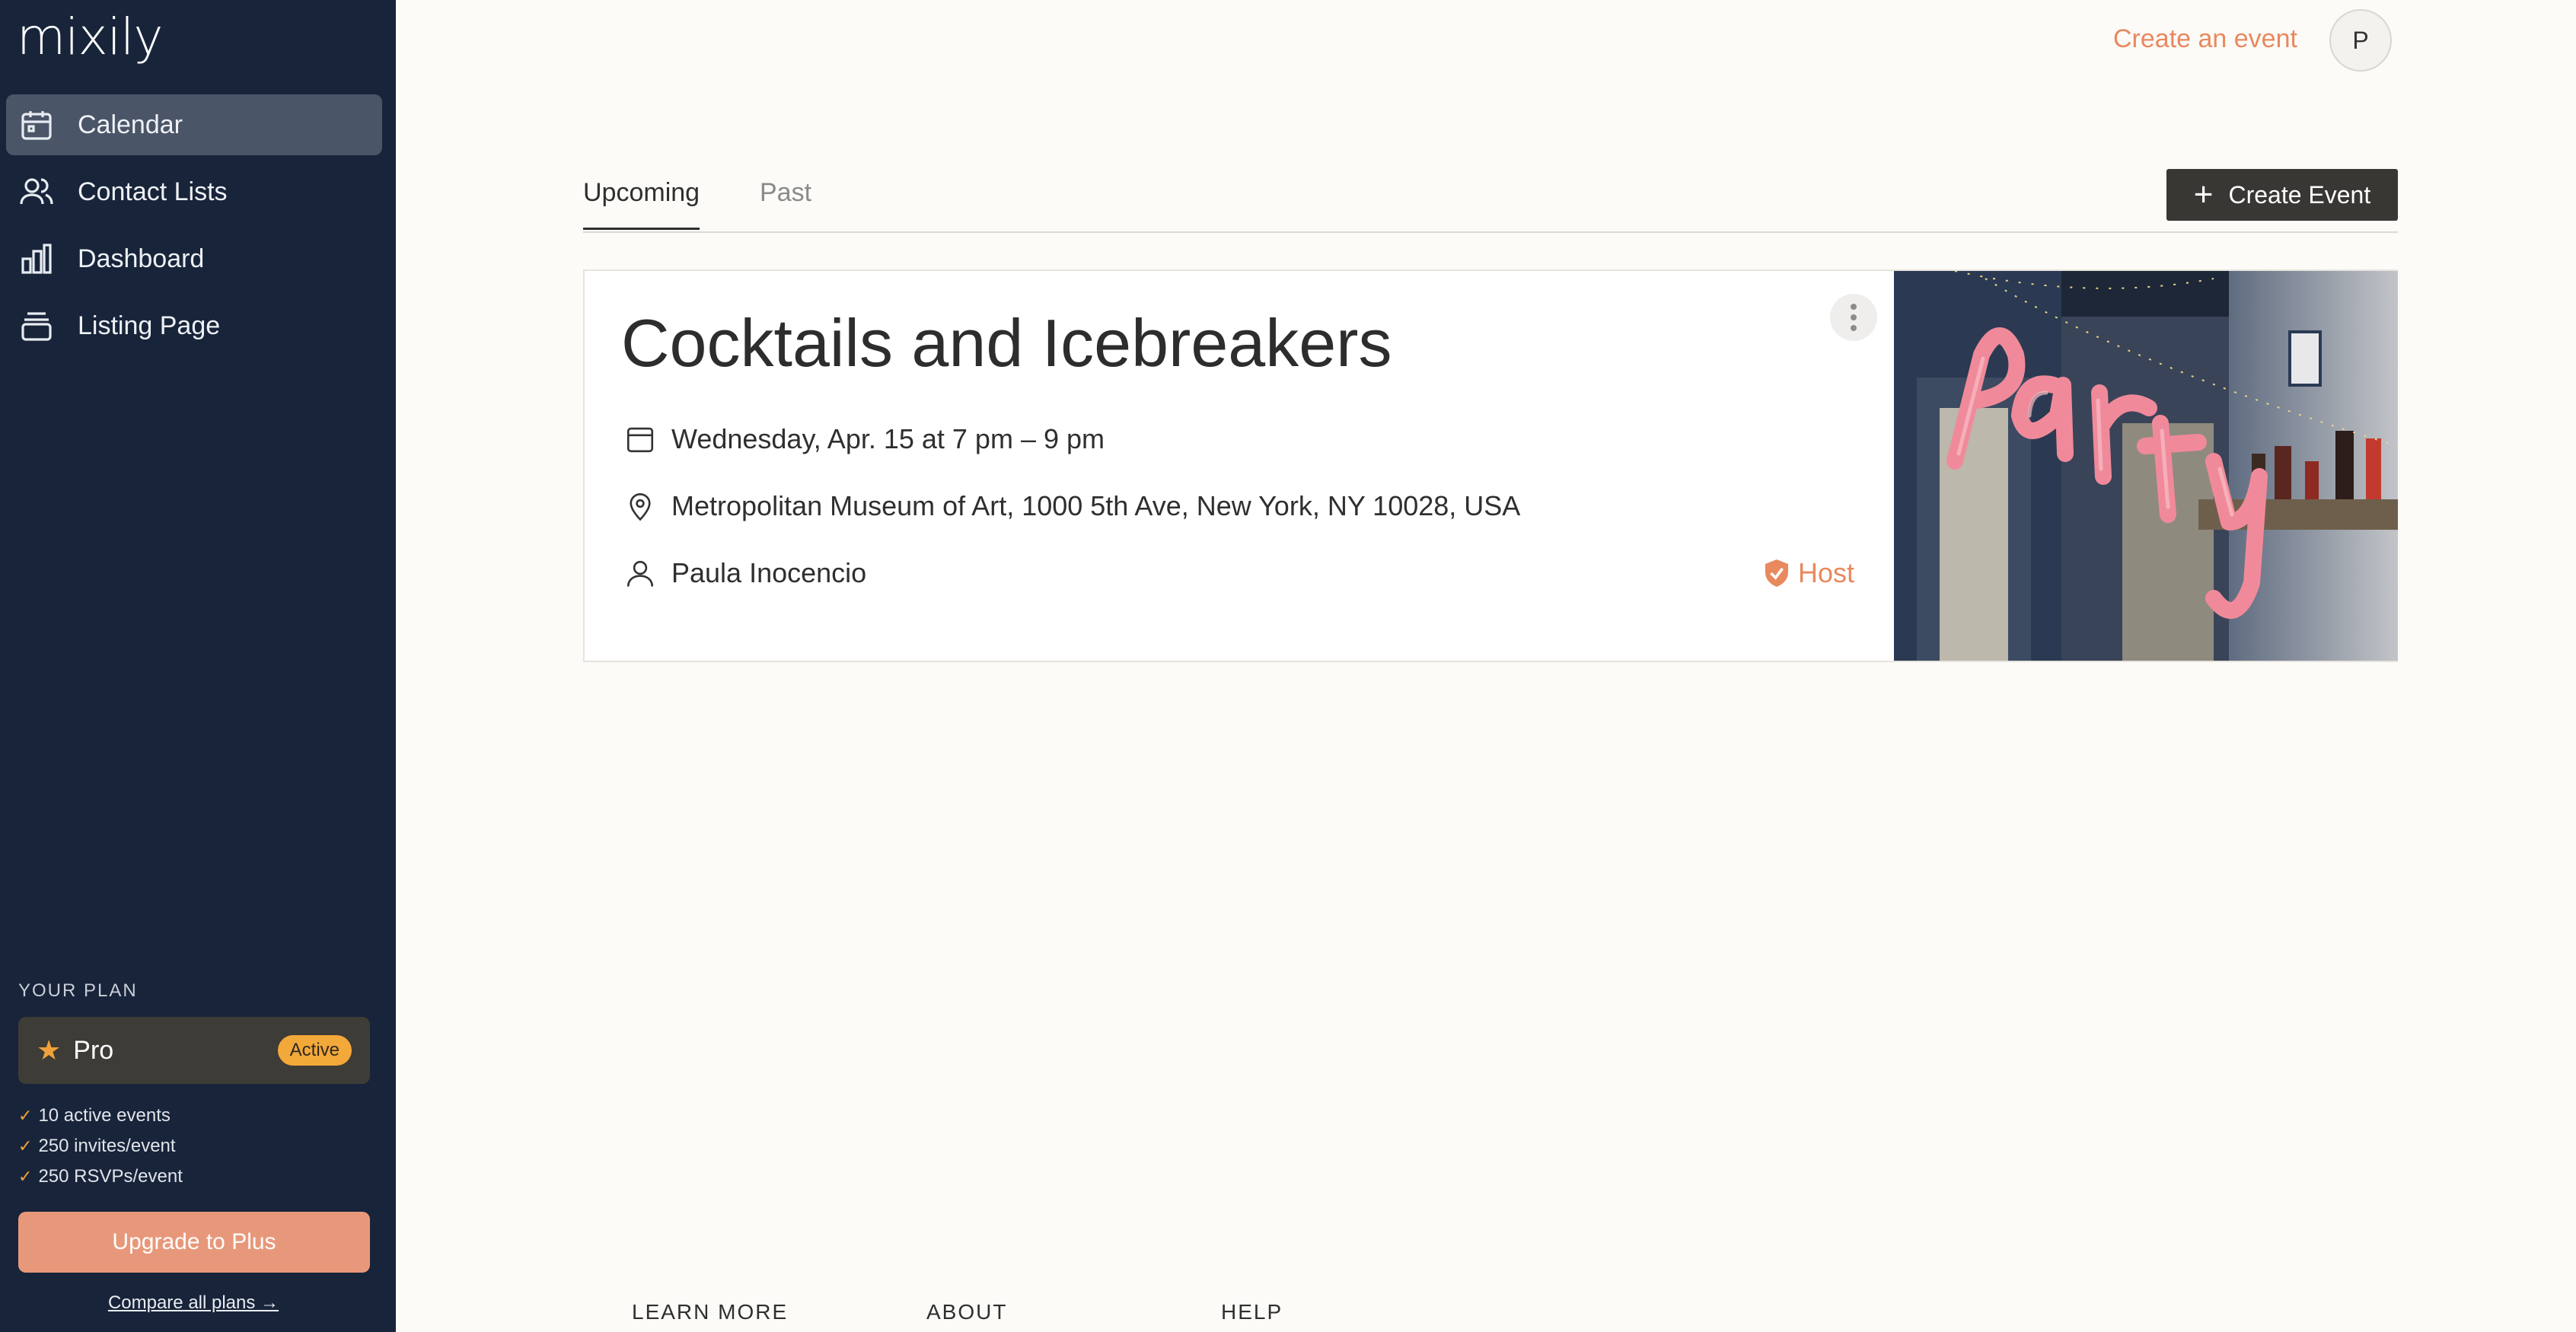 The width and height of the screenshot is (2576, 1332). What do you see at coordinates (105, 1115) in the screenshot?
I see `plan-feature-label: 10 active events` at bounding box center [105, 1115].